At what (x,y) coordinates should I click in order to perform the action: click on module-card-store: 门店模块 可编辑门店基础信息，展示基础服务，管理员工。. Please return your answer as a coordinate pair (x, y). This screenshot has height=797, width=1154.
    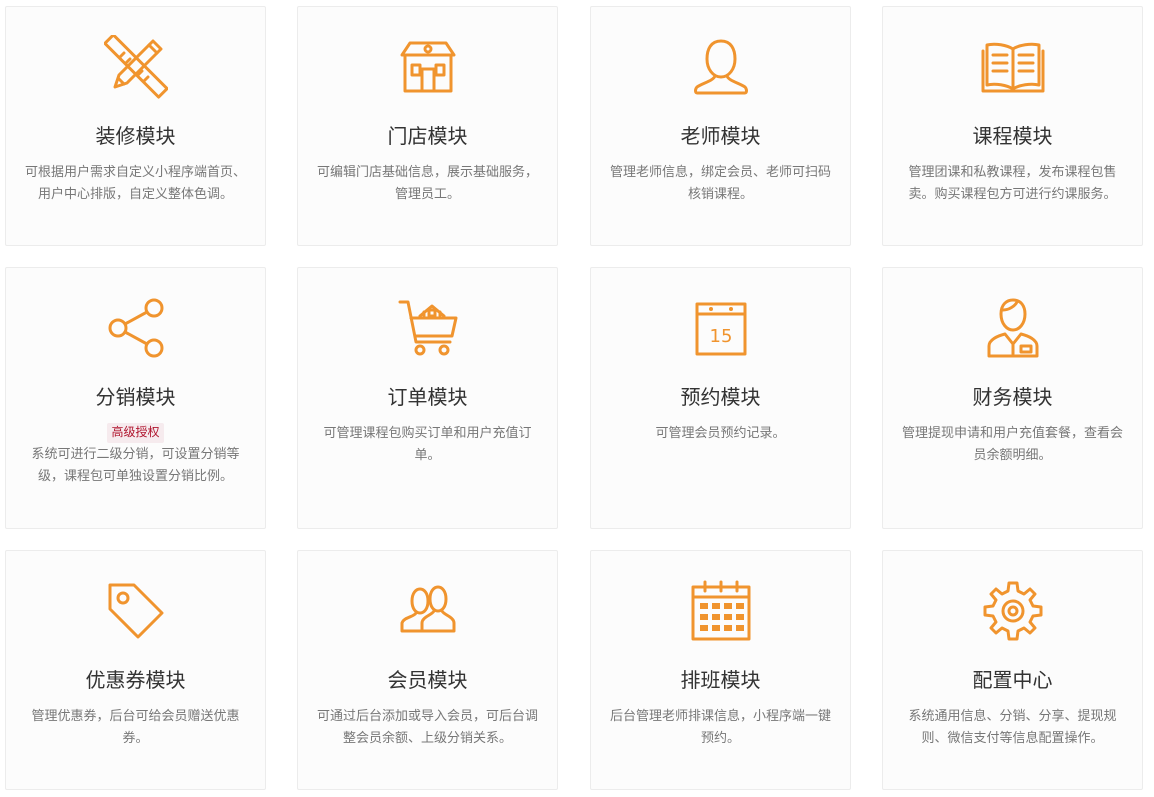
    Looking at the image, I should click on (427, 126).